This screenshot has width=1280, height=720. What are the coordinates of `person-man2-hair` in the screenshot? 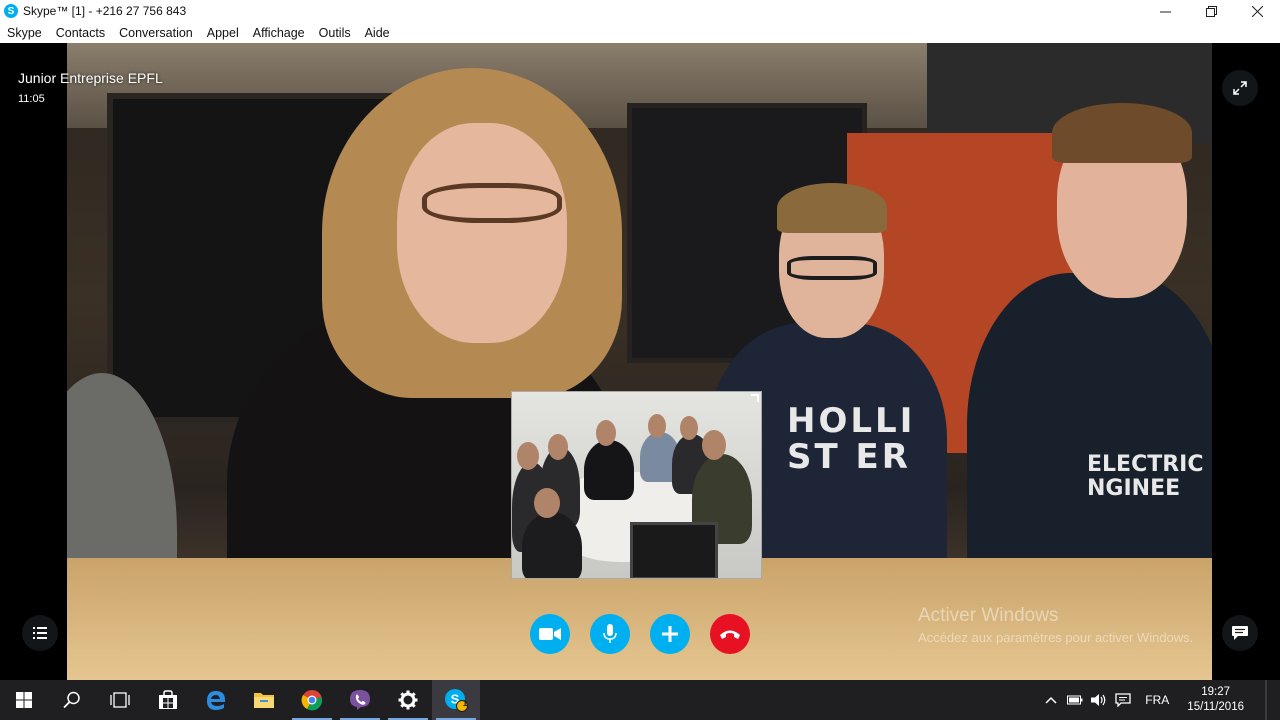 It's located at (1122, 133).